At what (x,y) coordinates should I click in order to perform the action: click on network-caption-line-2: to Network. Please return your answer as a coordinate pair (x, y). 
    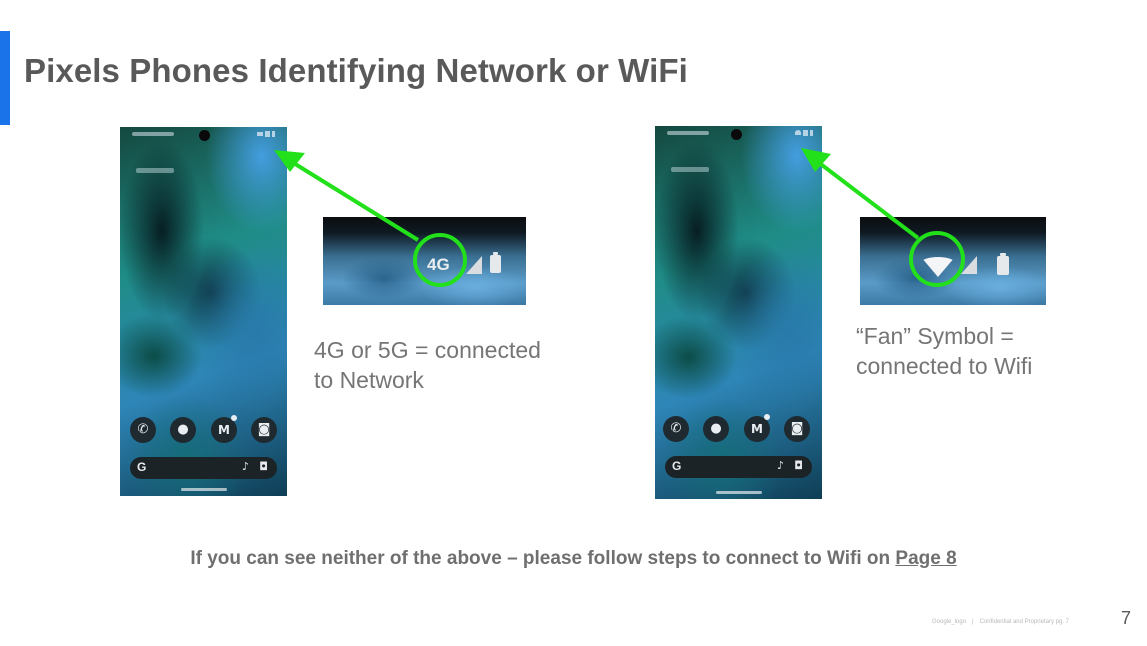
    Looking at the image, I should click on (369, 380).